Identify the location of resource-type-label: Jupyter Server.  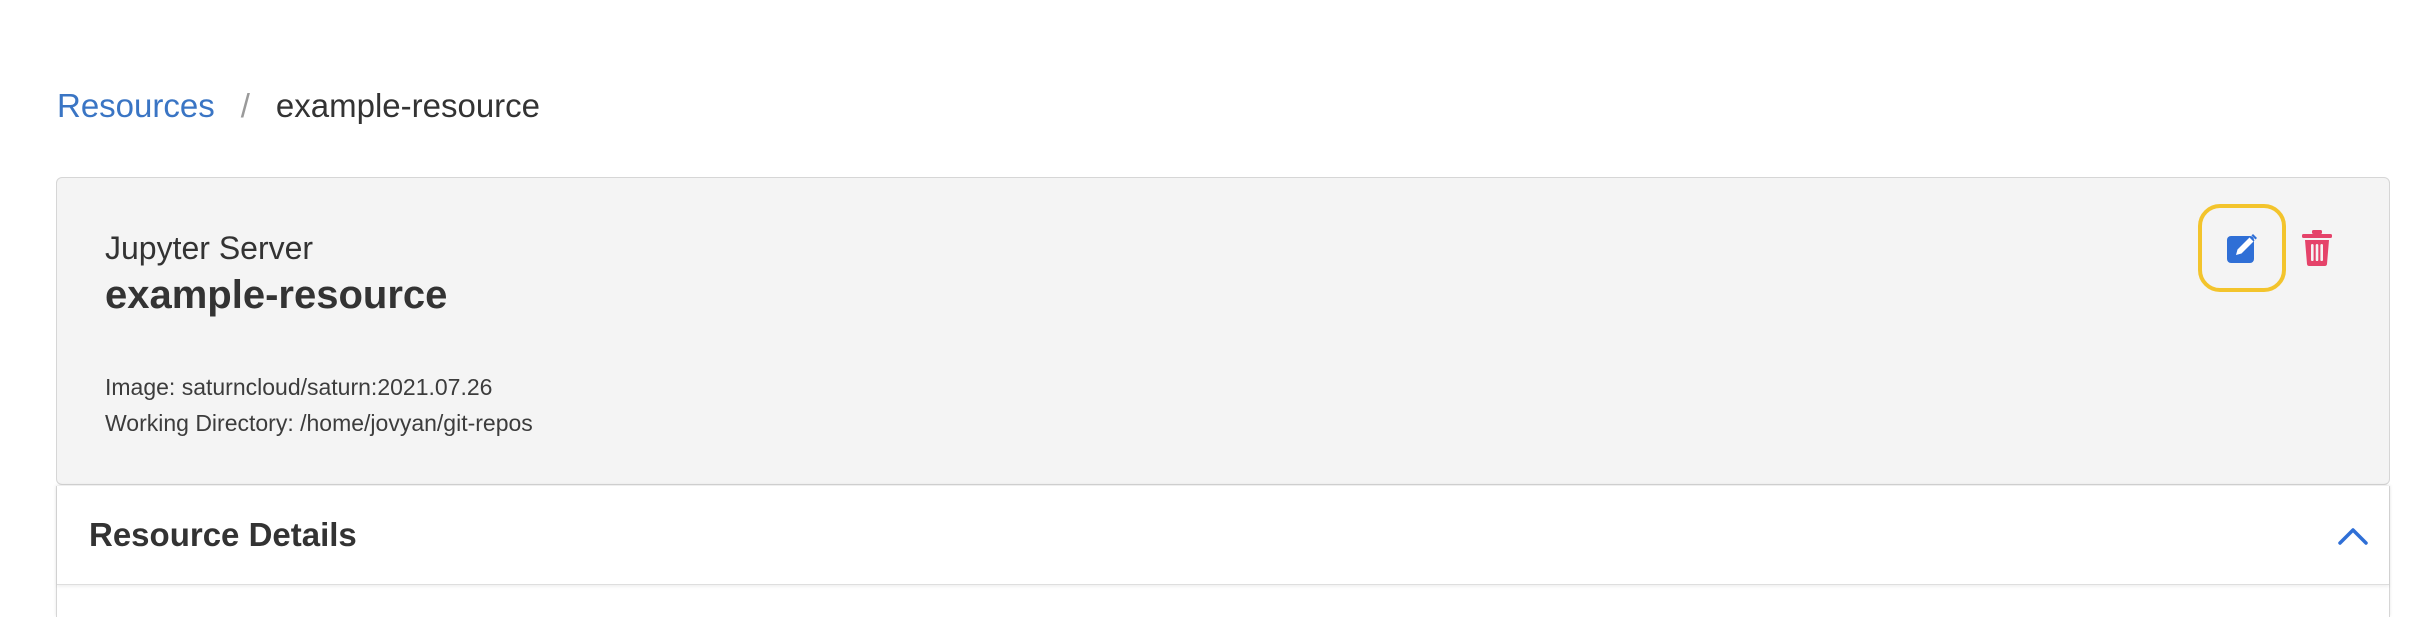
(209, 248).